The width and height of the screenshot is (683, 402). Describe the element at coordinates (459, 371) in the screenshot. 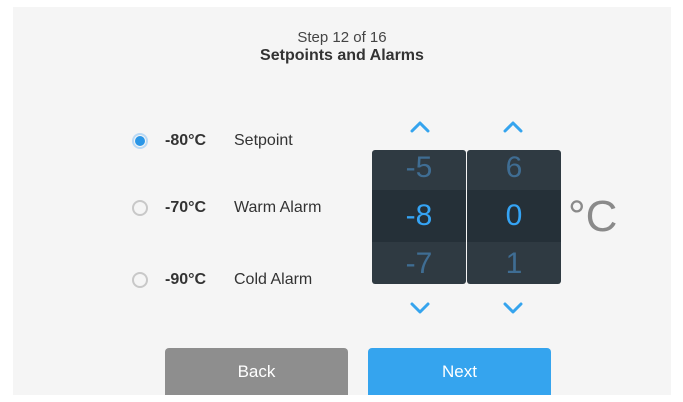

I see `next-button: Next` at that location.